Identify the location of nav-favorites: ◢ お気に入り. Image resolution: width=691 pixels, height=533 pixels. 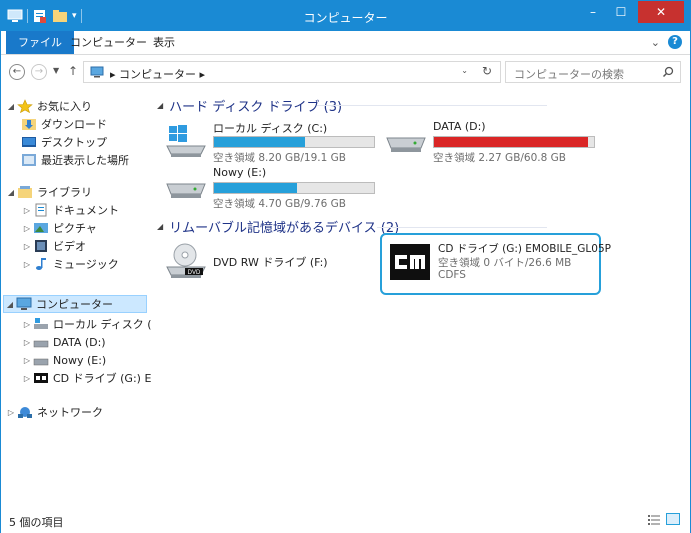
(48, 106).